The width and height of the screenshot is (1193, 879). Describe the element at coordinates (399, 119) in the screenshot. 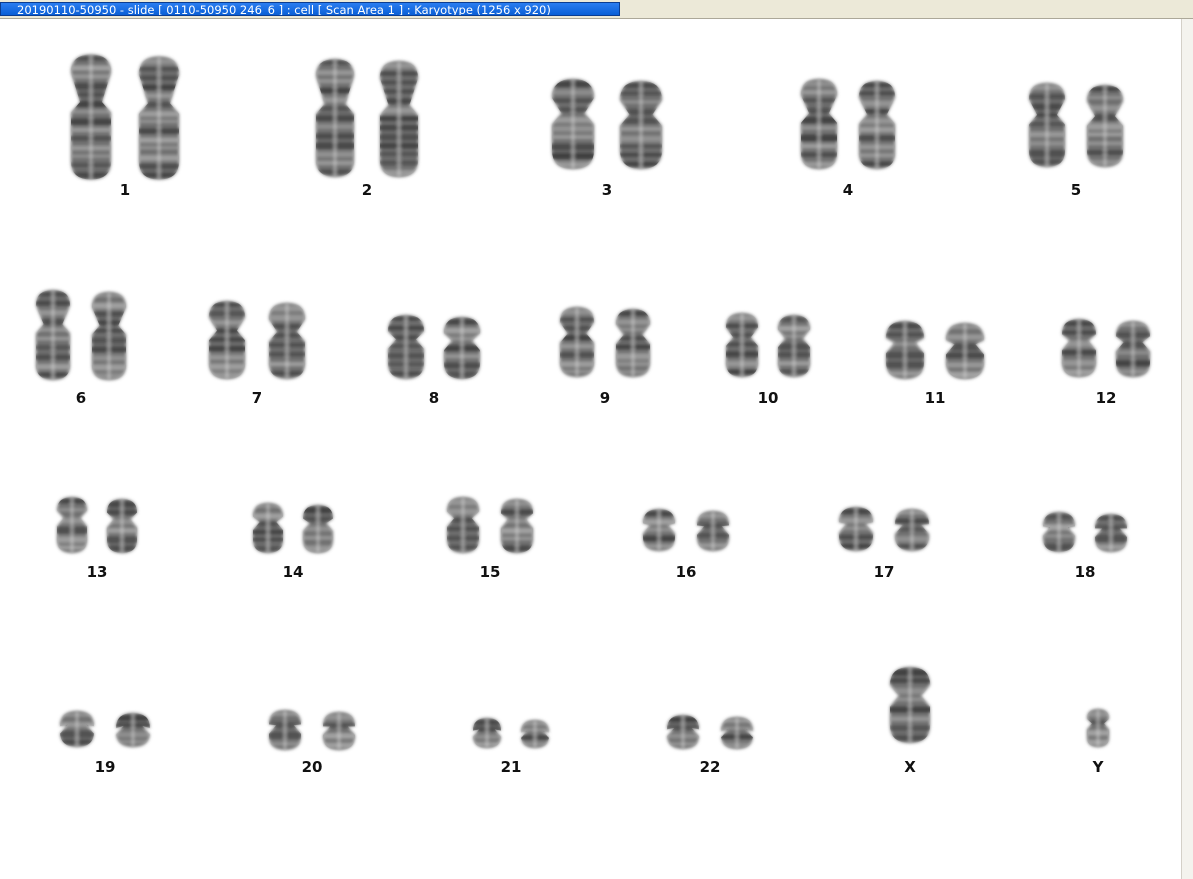

I see `chromosome-2-b` at that location.